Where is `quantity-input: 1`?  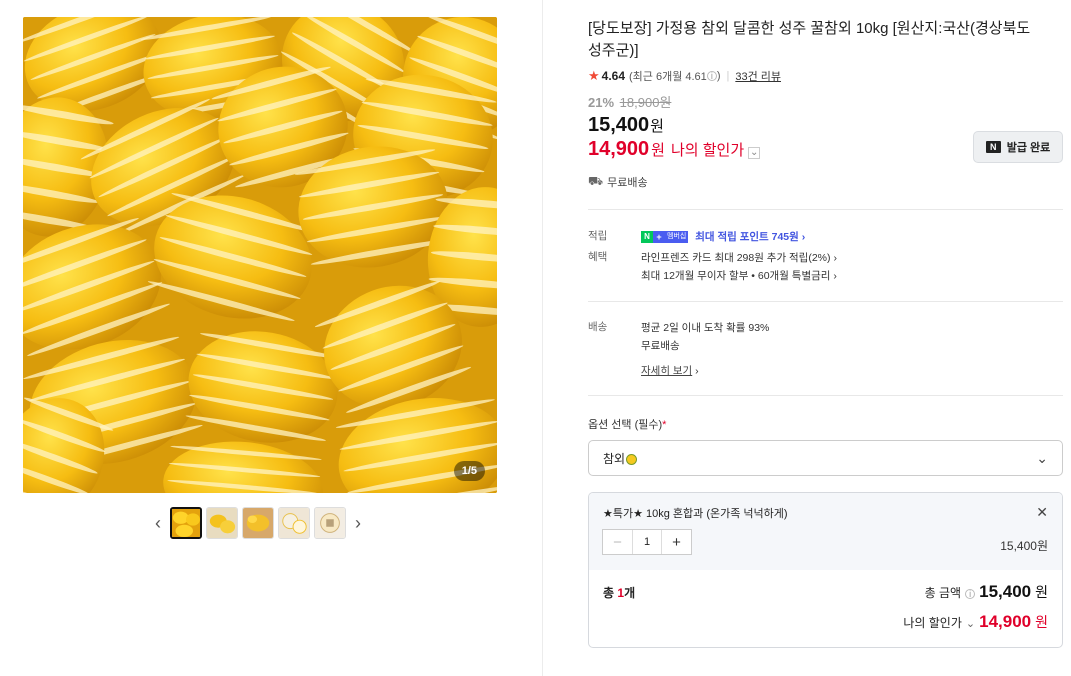 quantity-input: 1 is located at coordinates (647, 542).